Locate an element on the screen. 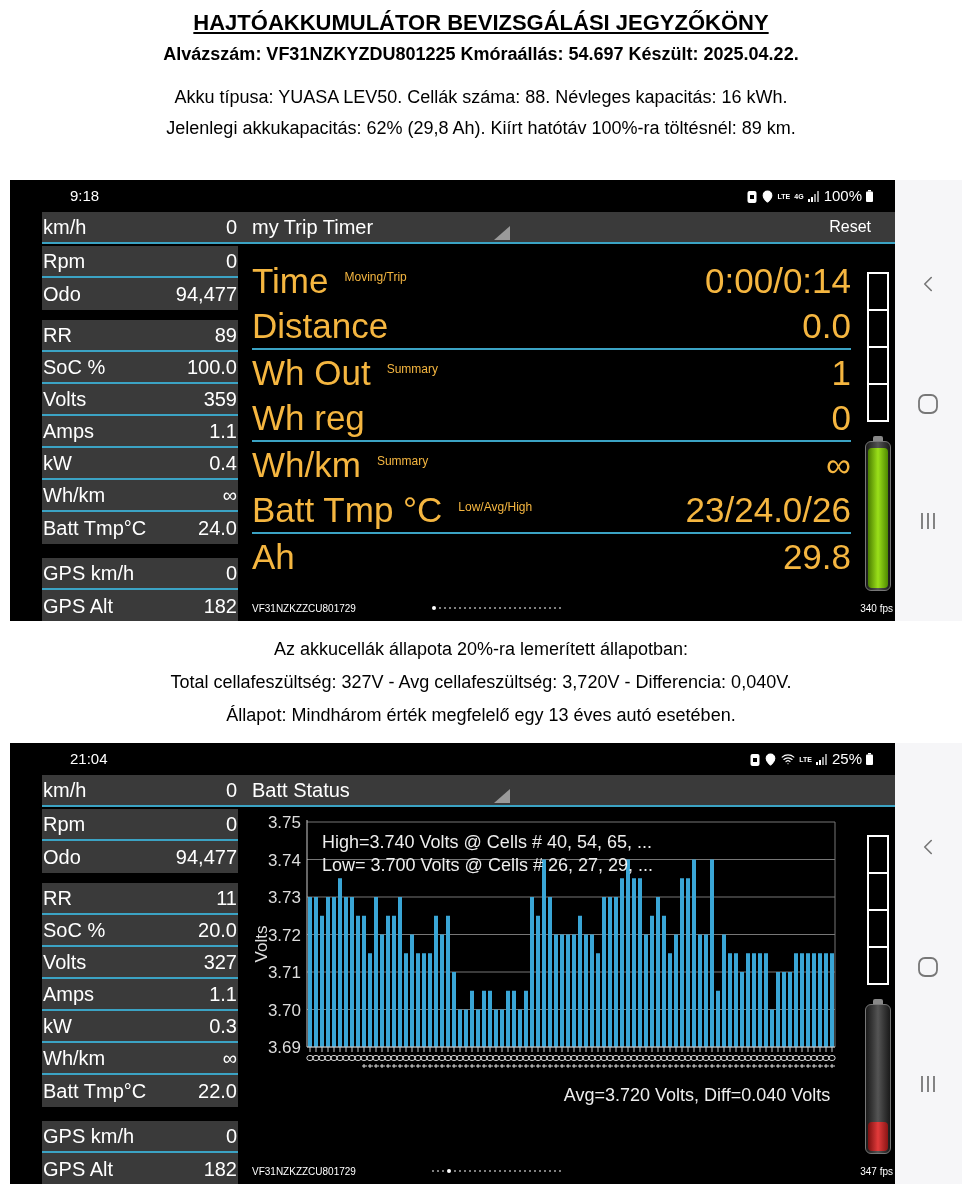  status-time: 9:18 is located at coordinates (85, 195).